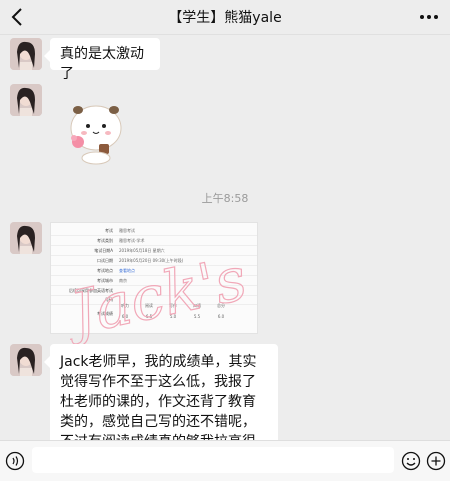  Describe the element at coordinates (213, 460) in the screenshot. I see `message-input` at that location.